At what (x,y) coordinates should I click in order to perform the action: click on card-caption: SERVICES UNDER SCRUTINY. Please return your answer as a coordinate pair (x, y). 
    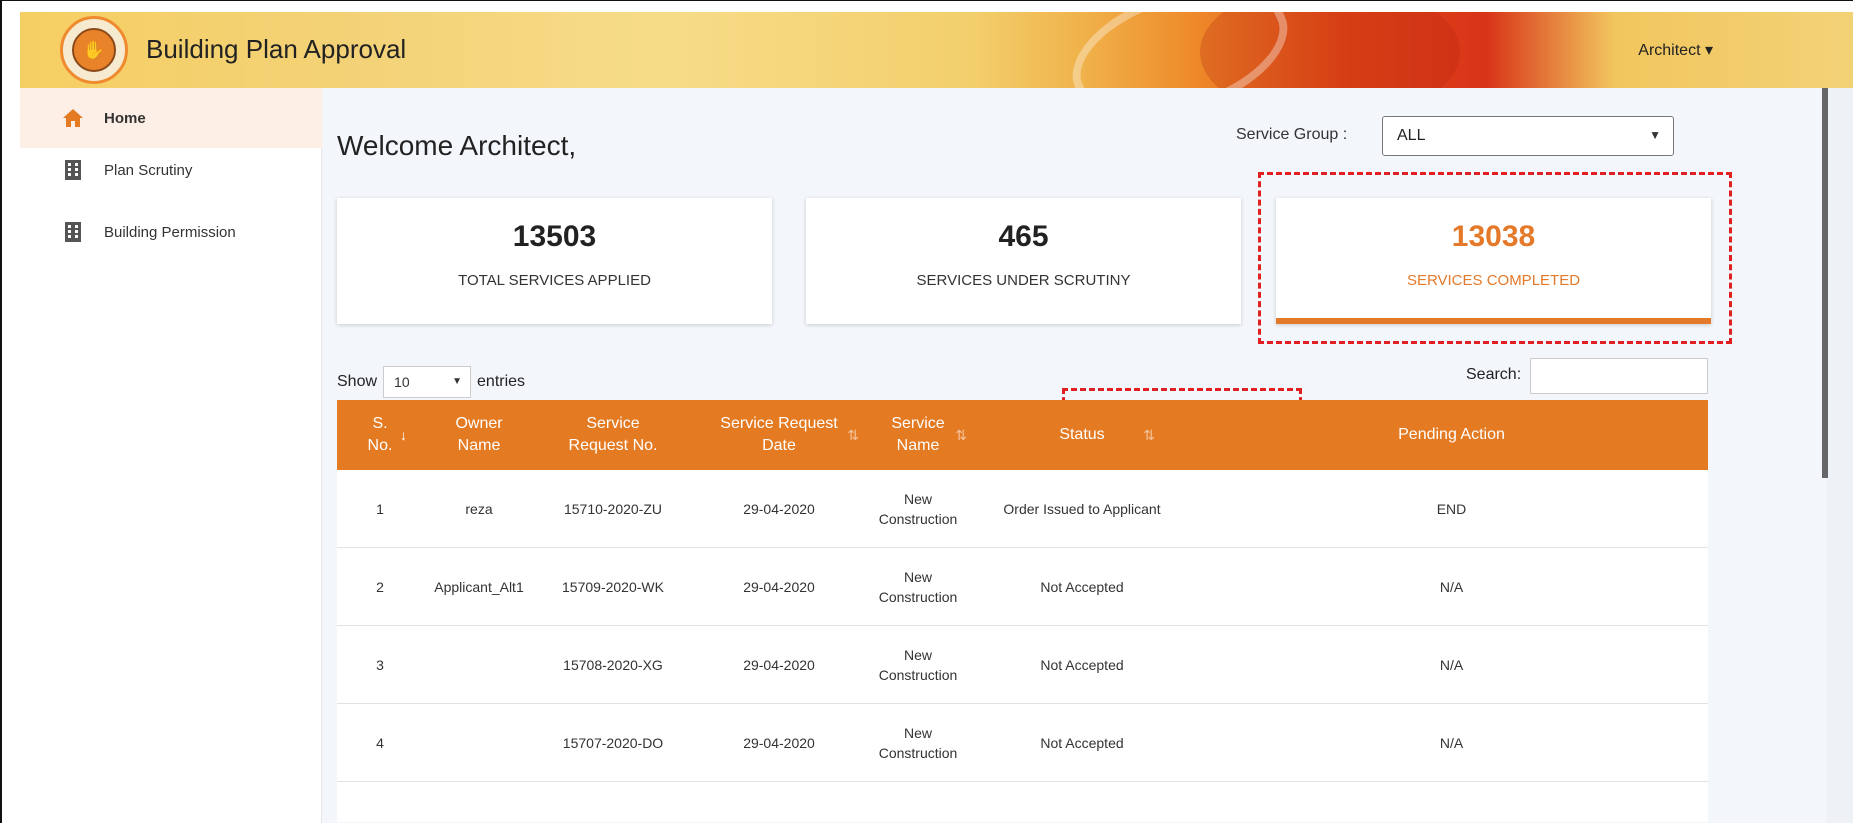
    Looking at the image, I should click on (1023, 280).